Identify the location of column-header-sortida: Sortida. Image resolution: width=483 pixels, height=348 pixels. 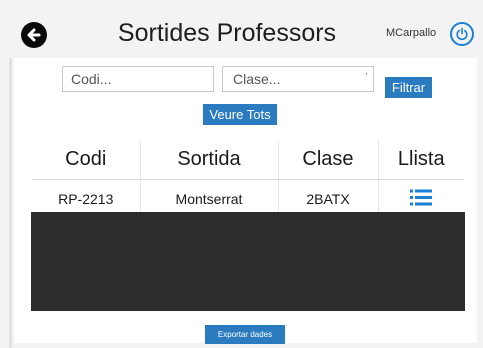
(209, 160).